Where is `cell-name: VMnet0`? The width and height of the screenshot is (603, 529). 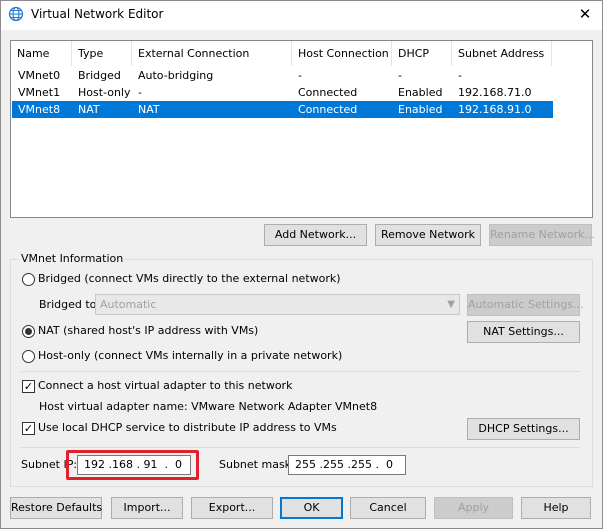 cell-name: VMnet0 is located at coordinates (39, 75).